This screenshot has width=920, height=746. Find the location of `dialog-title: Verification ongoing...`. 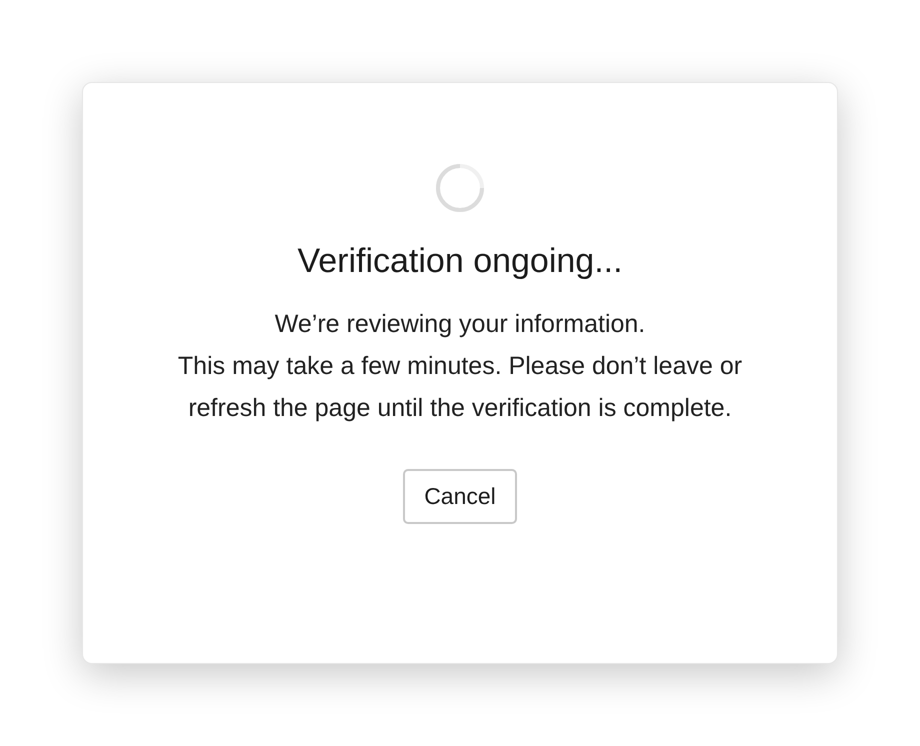

dialog-title: Verification ongoing... is located at coordinates (460, 261).